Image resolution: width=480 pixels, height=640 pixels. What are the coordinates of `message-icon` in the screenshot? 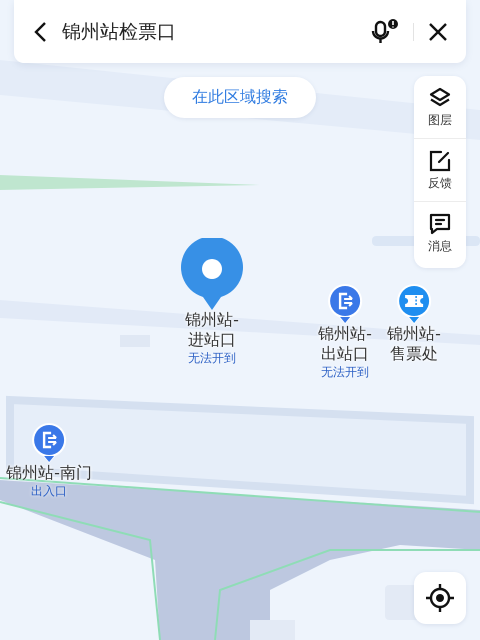 It's located at (440, 224).